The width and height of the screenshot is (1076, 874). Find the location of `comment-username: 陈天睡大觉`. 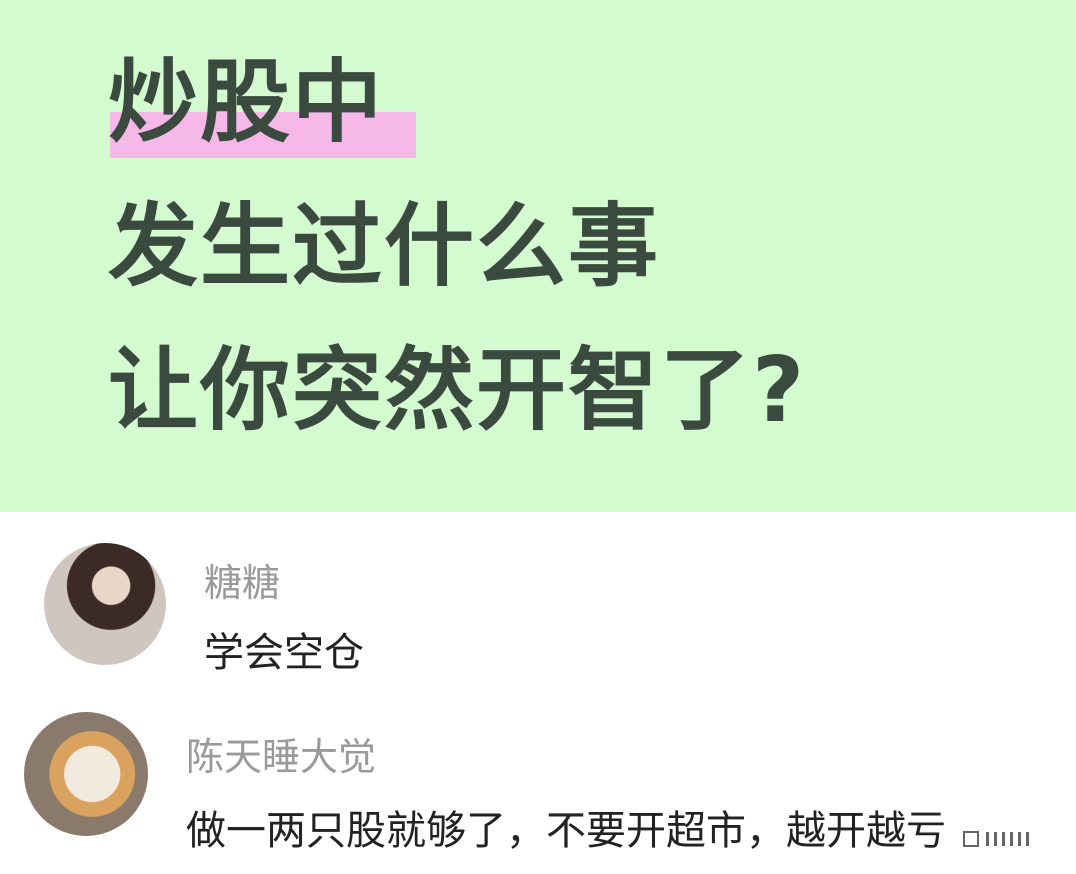

comment-username: 陈天睡大觉 is located at coordinates (281, 753).